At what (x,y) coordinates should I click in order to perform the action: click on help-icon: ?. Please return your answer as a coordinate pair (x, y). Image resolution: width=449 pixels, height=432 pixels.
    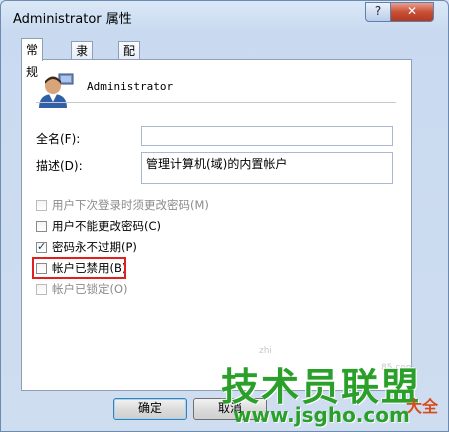
    Looking at the image, I should click on (378, 11).